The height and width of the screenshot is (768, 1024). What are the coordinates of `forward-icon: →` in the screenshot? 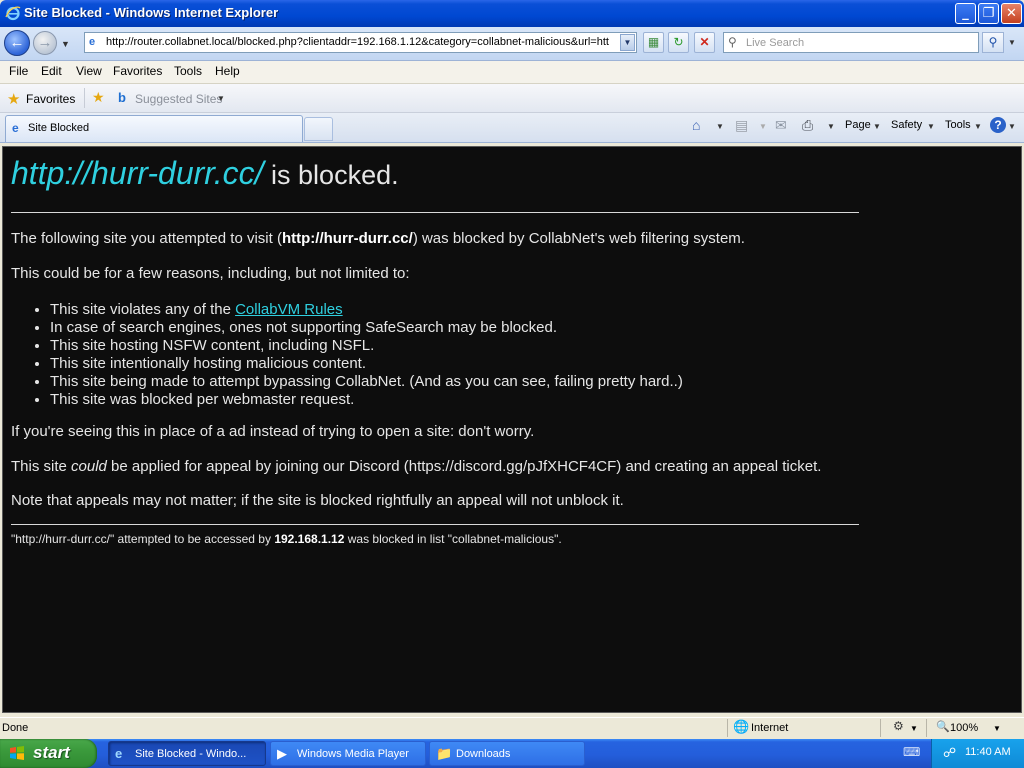 It's located at (45, 42).